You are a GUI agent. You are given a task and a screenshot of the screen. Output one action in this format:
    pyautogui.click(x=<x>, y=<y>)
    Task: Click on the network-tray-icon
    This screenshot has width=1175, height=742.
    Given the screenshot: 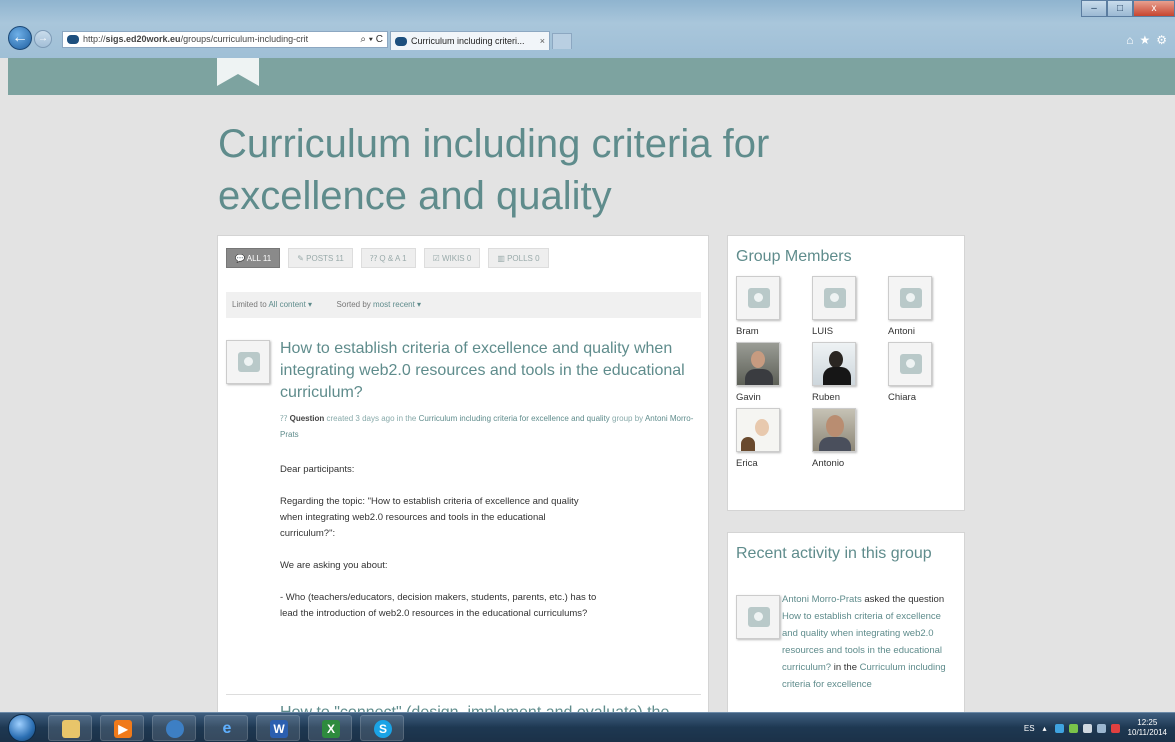 What is the action you would take?
    pyautogui.click(x=1101, y=728)
    